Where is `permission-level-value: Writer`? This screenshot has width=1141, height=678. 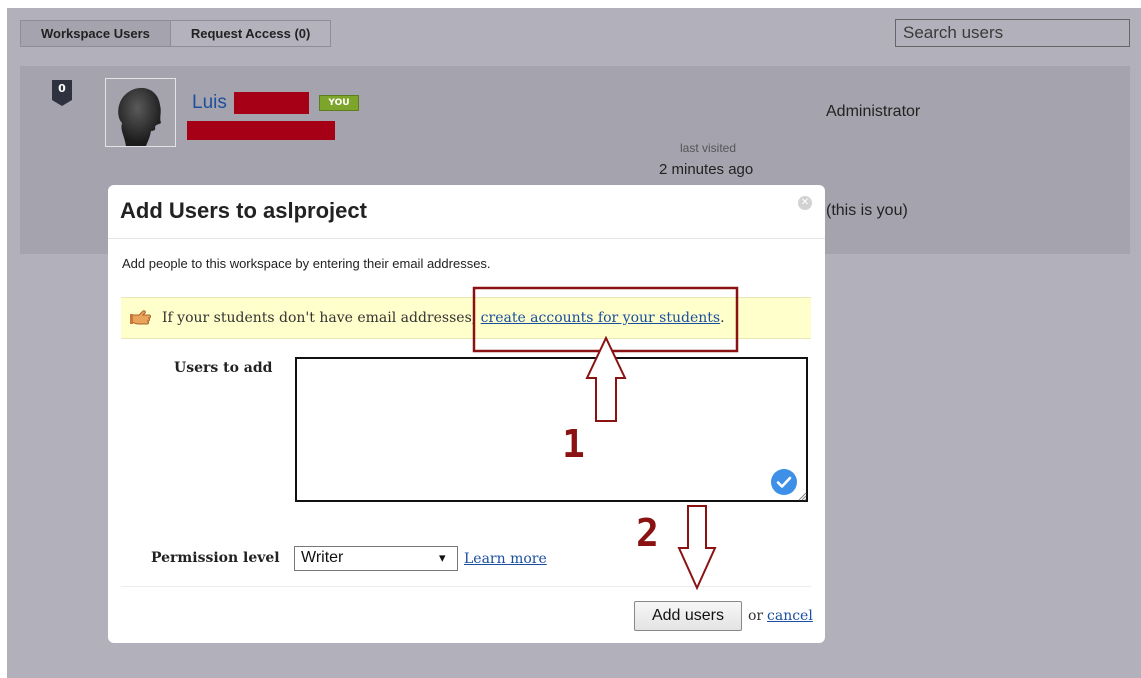 permission-level-value: Writer is located at coordinates (322, 557).